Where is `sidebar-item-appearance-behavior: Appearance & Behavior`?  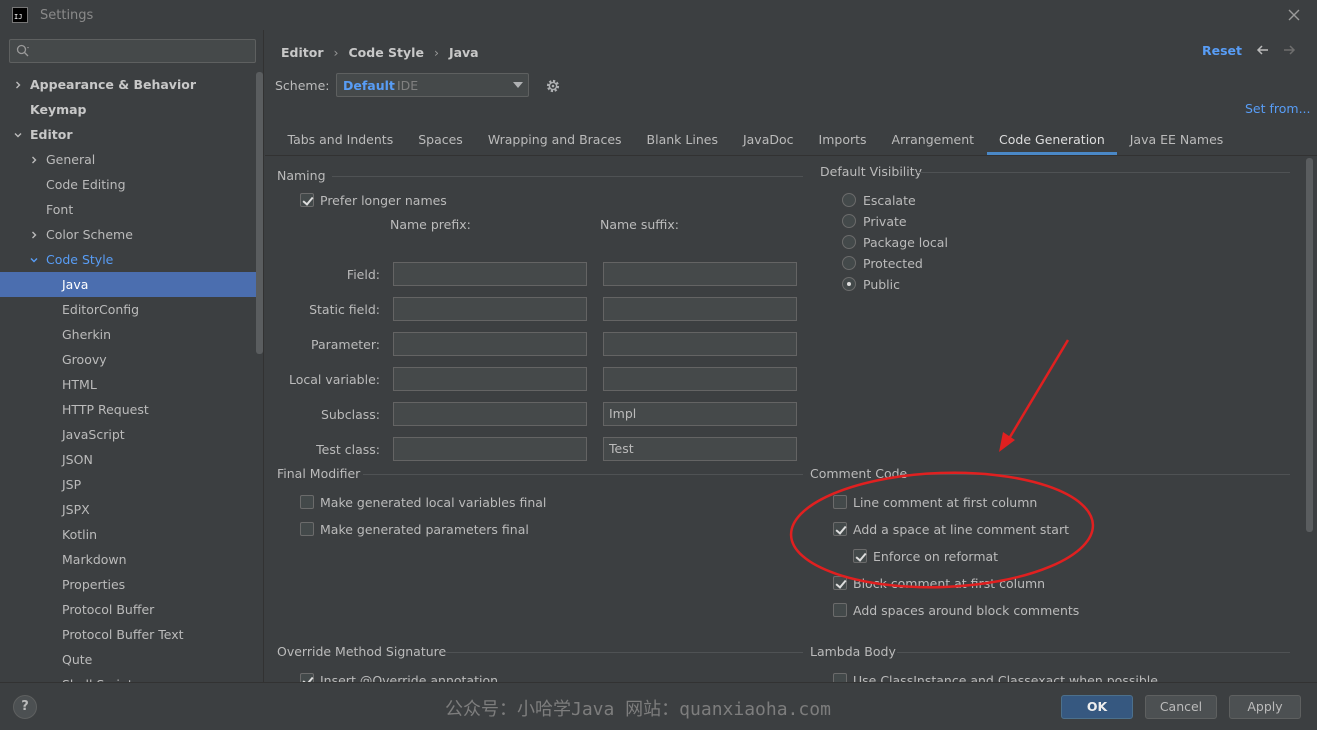 sidebar-item-appearance-behavior: Appearance & Behavior is located at coordinates (131, 84).